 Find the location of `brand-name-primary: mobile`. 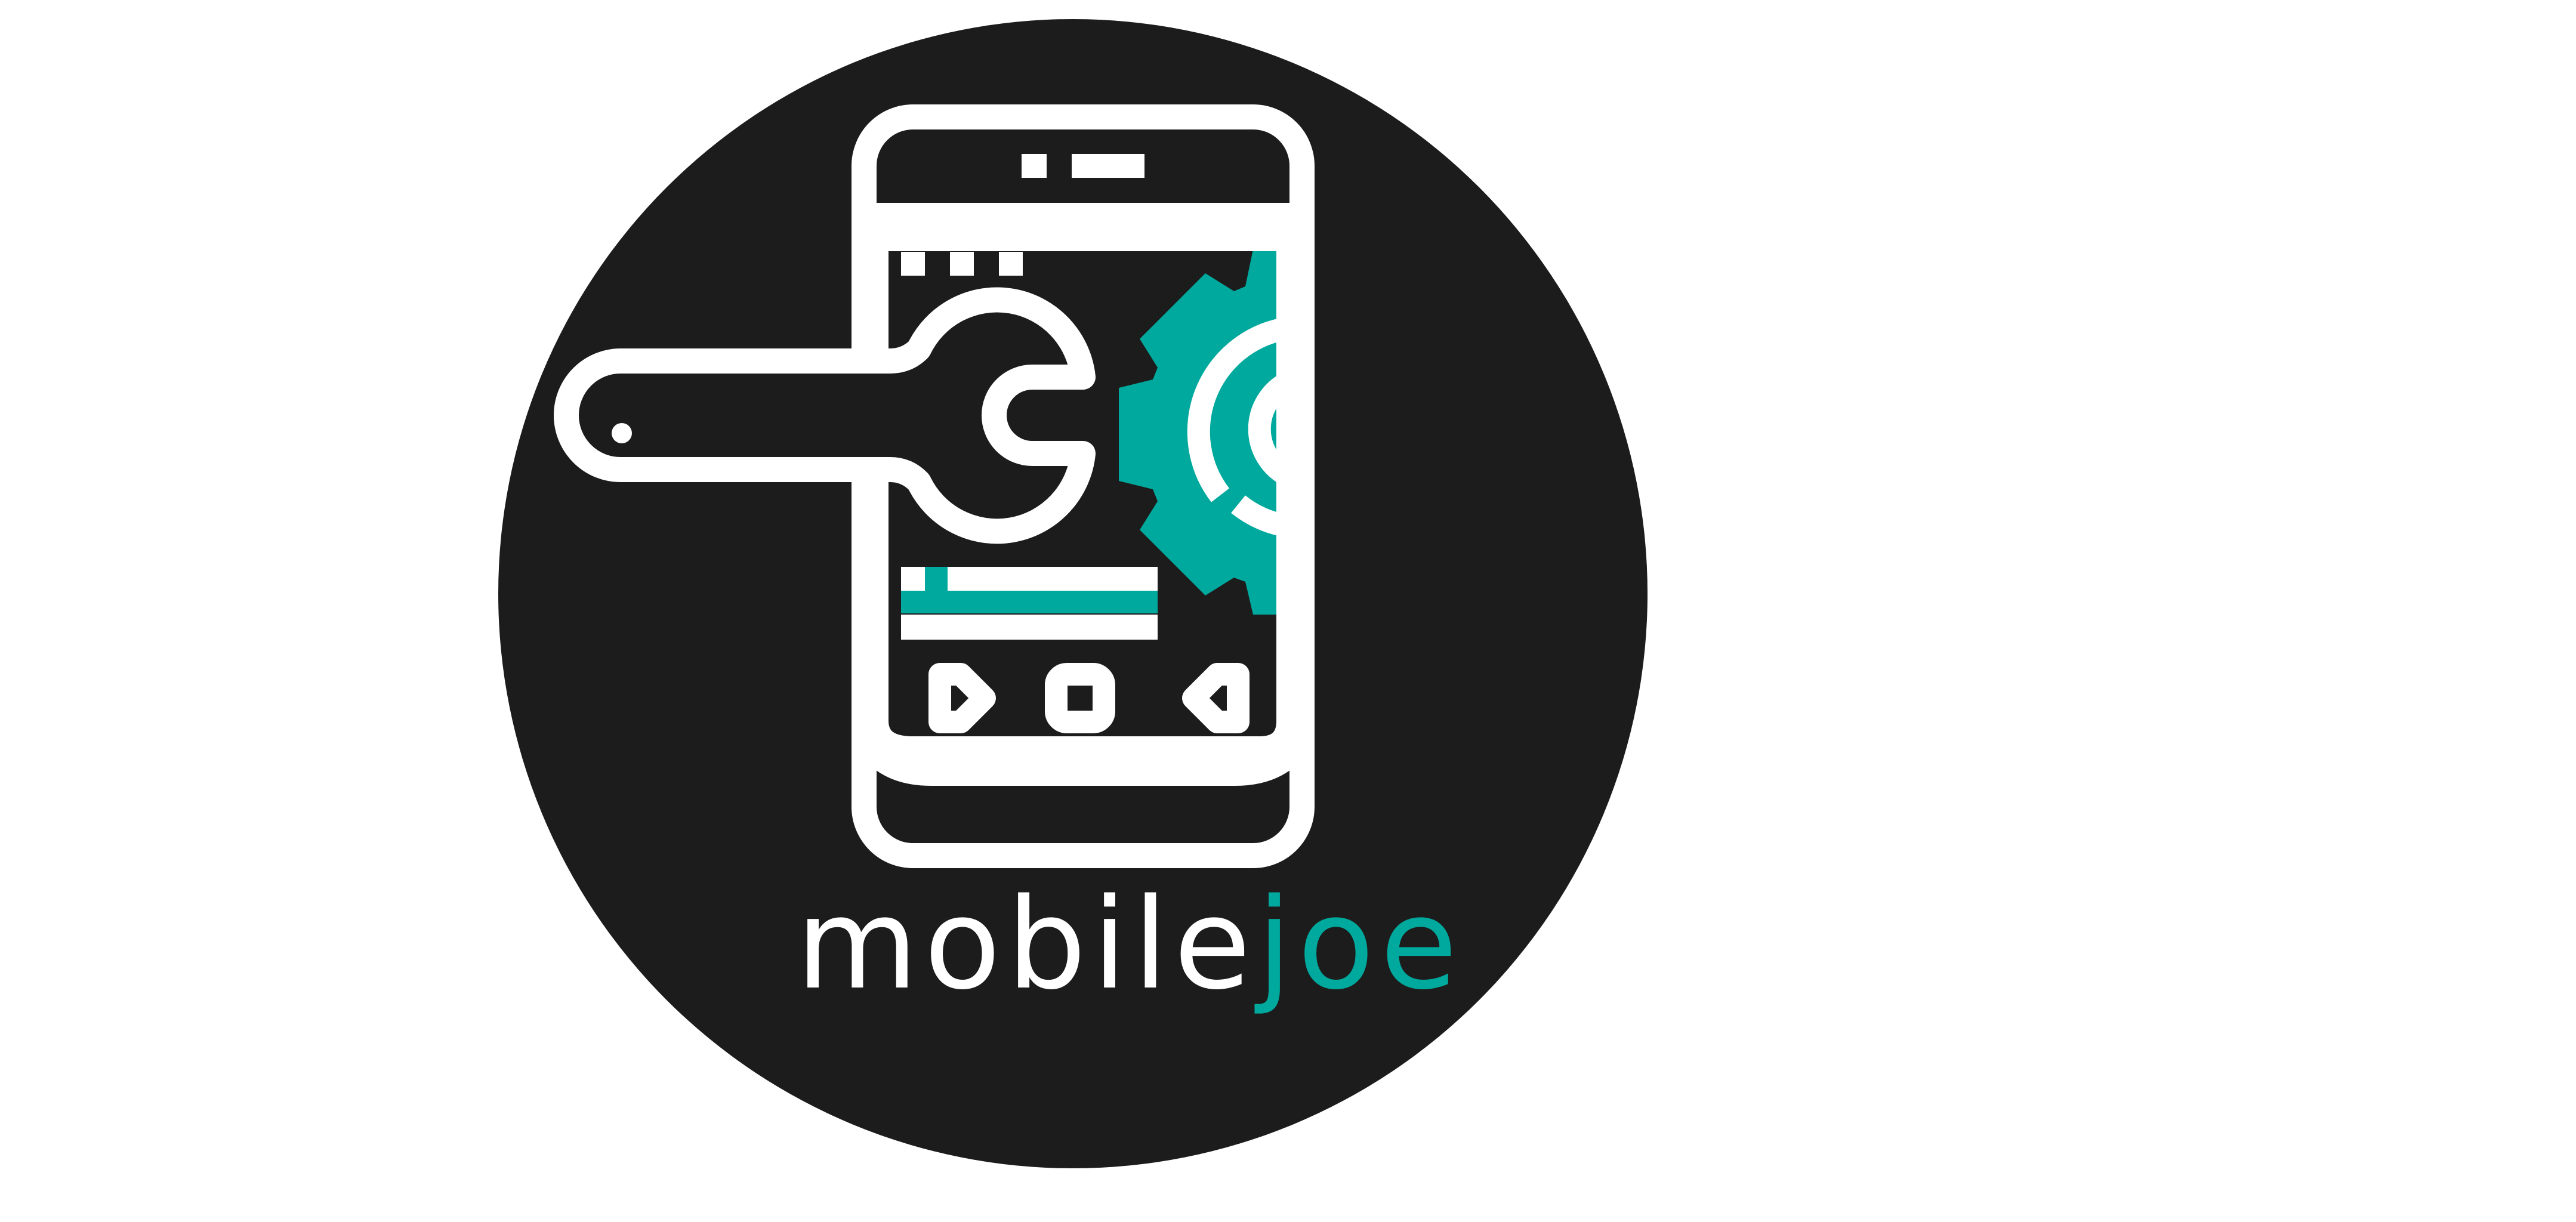

brand-name-primary: mobile is located at coordinates (1026, 944).